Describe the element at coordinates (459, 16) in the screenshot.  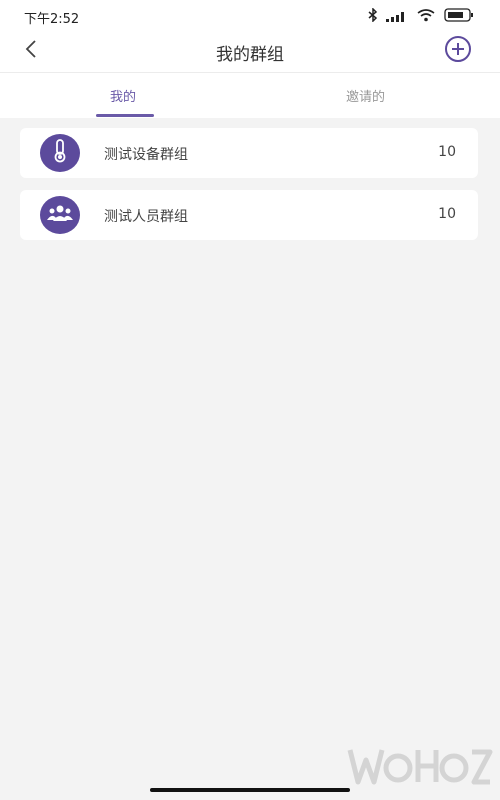
I see `battery-icon` at that location.